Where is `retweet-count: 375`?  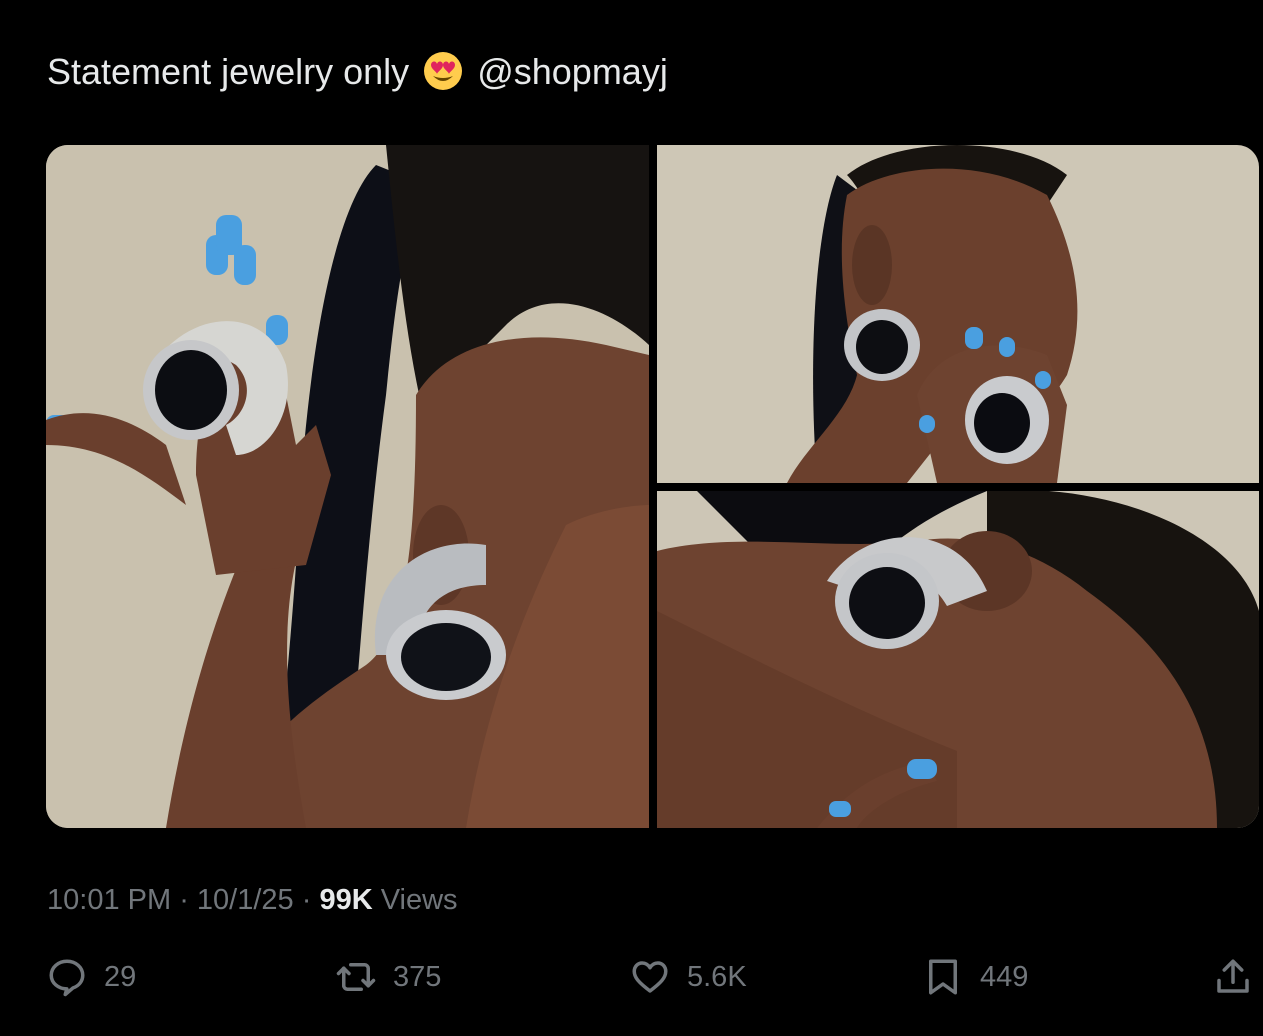
retweet-count: 375 is located at coordinates (417, 976).